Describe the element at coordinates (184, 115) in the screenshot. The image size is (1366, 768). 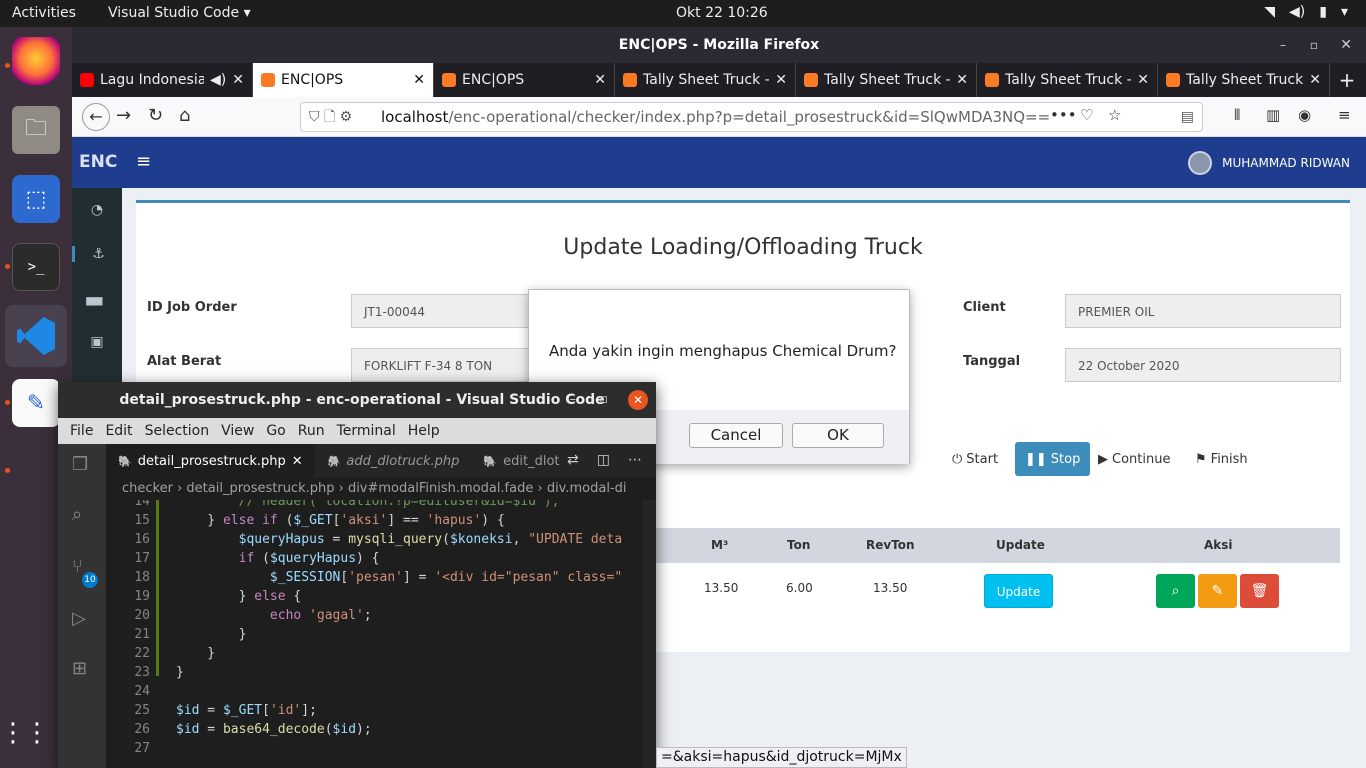
I see `home-button: ⌂` at that location.